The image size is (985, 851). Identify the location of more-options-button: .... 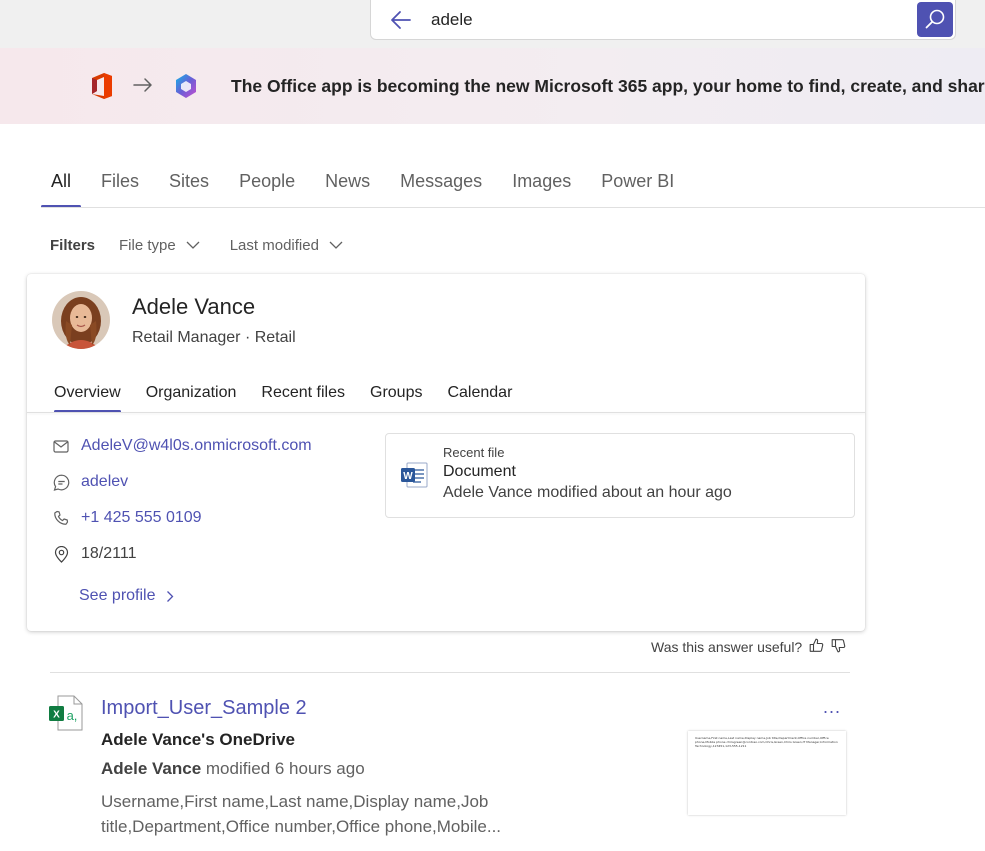
(832, 707).